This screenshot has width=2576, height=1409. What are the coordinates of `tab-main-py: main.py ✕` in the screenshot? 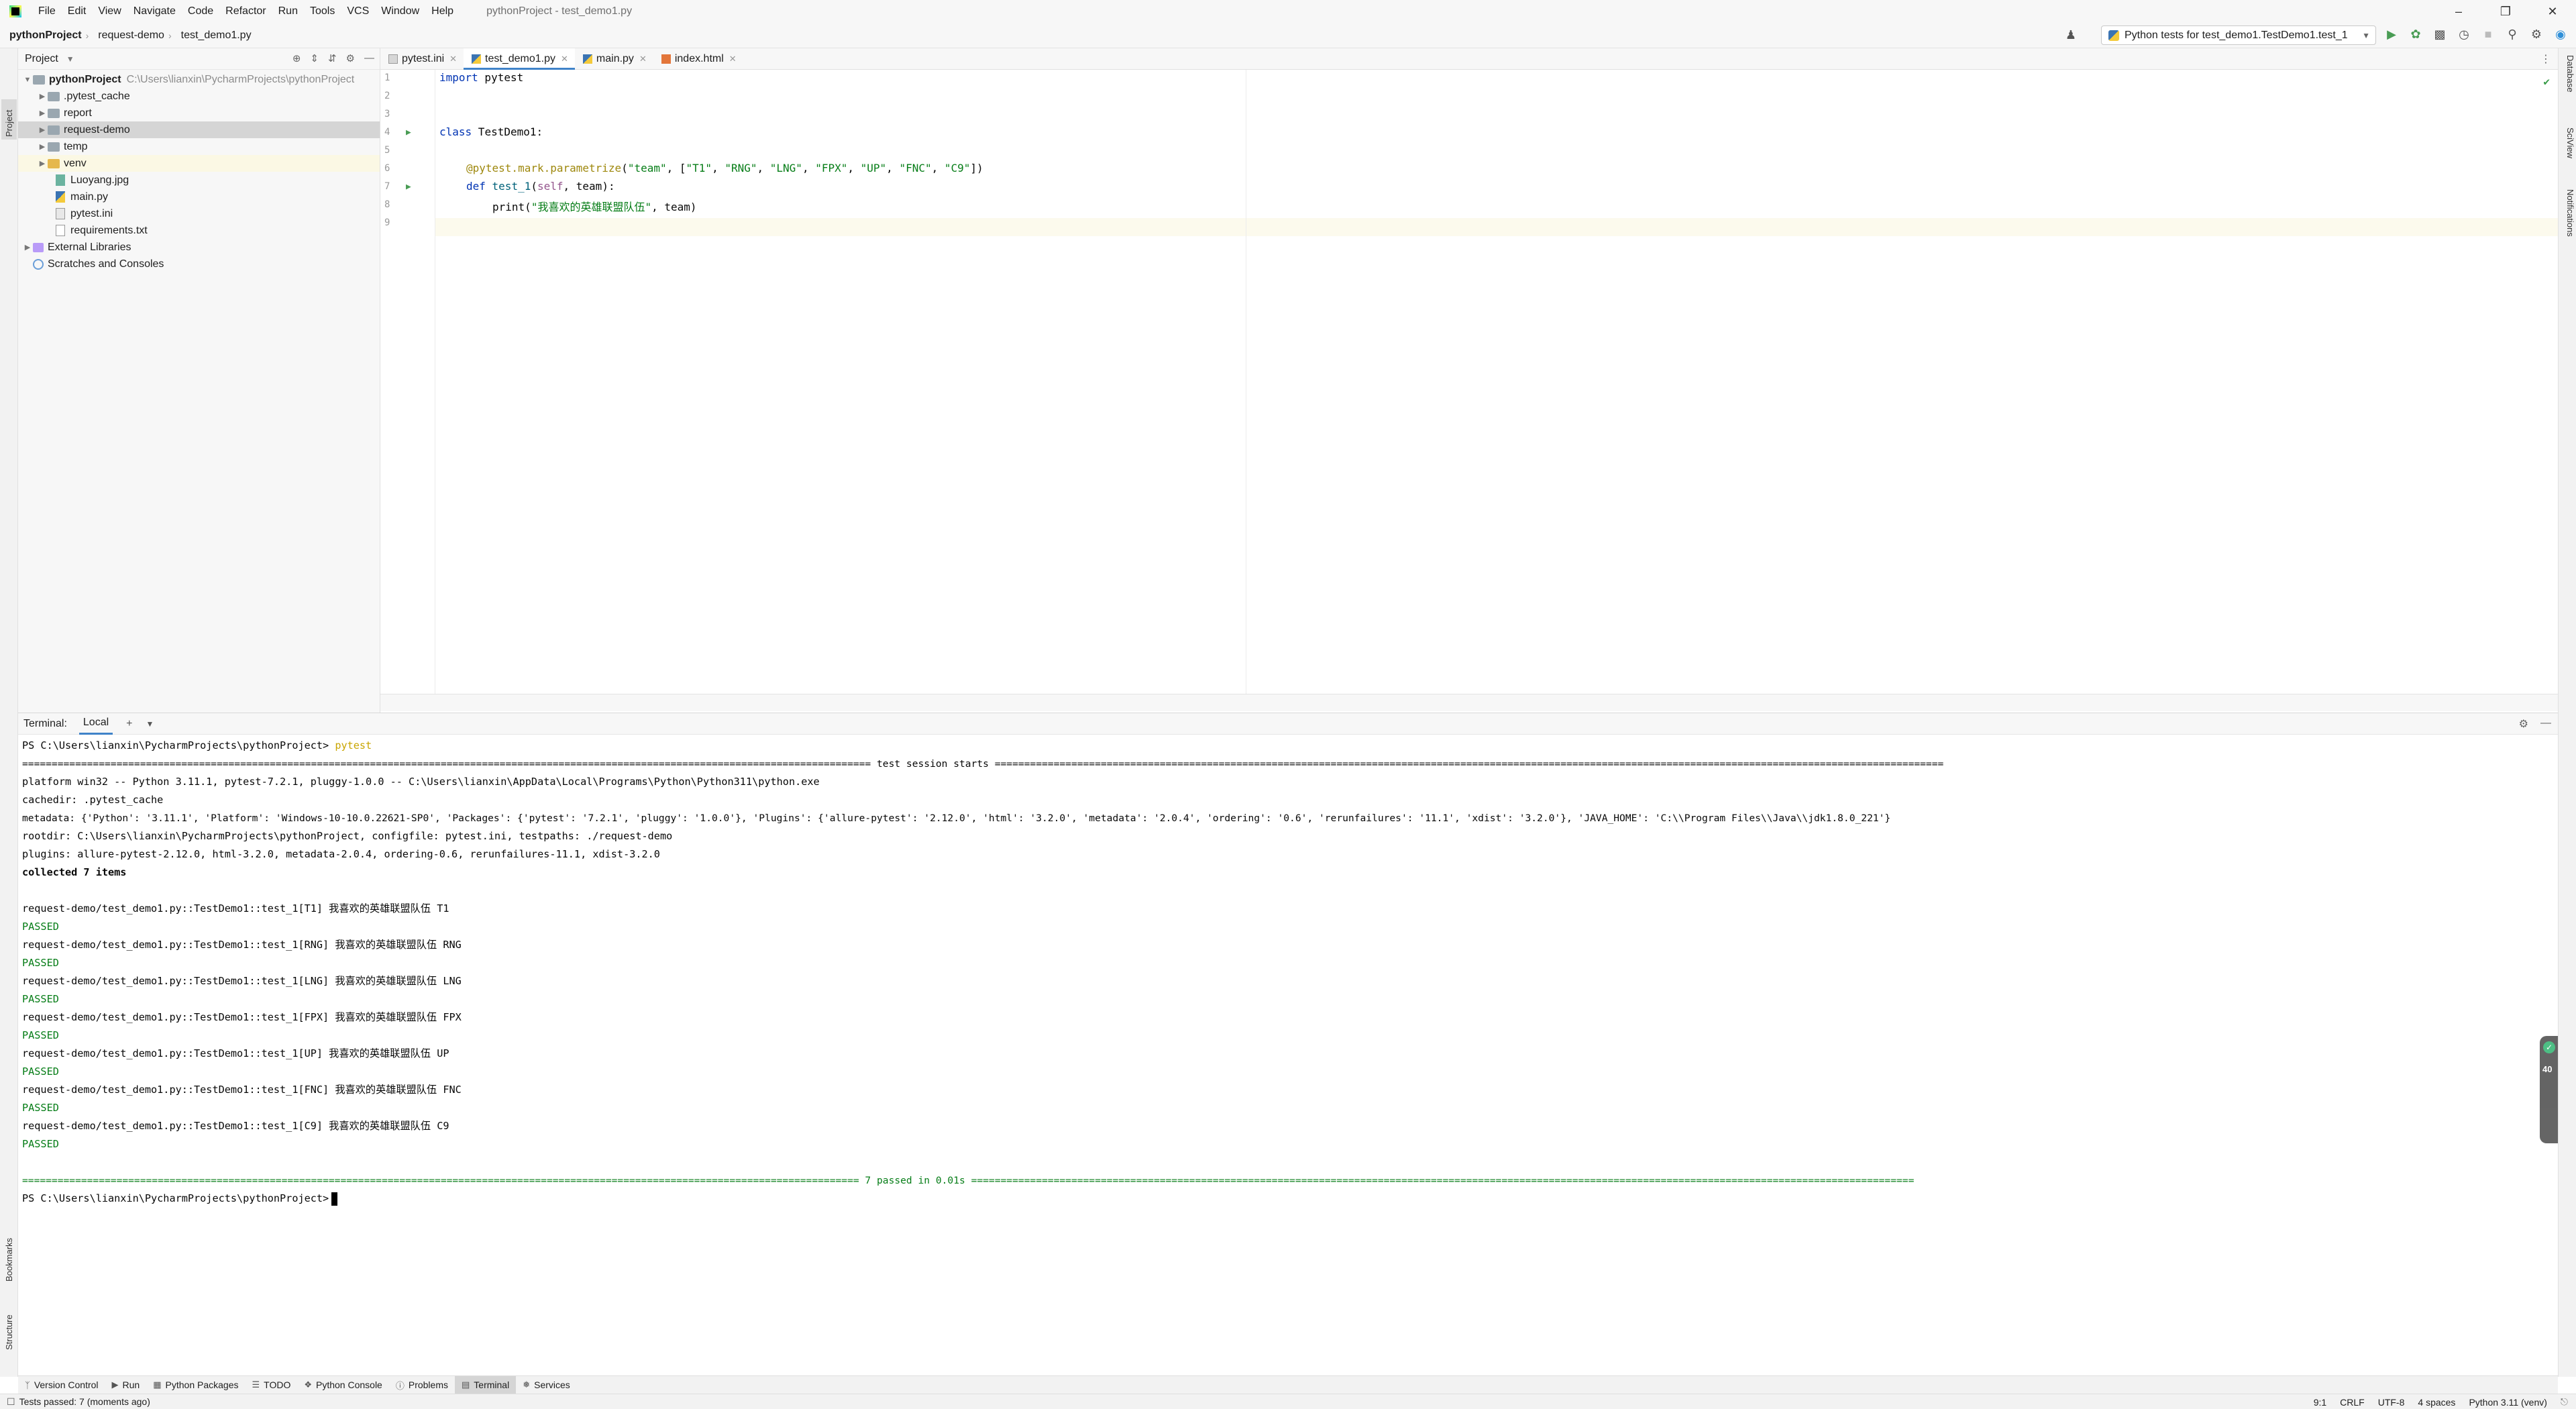 It's located at (614, 58).